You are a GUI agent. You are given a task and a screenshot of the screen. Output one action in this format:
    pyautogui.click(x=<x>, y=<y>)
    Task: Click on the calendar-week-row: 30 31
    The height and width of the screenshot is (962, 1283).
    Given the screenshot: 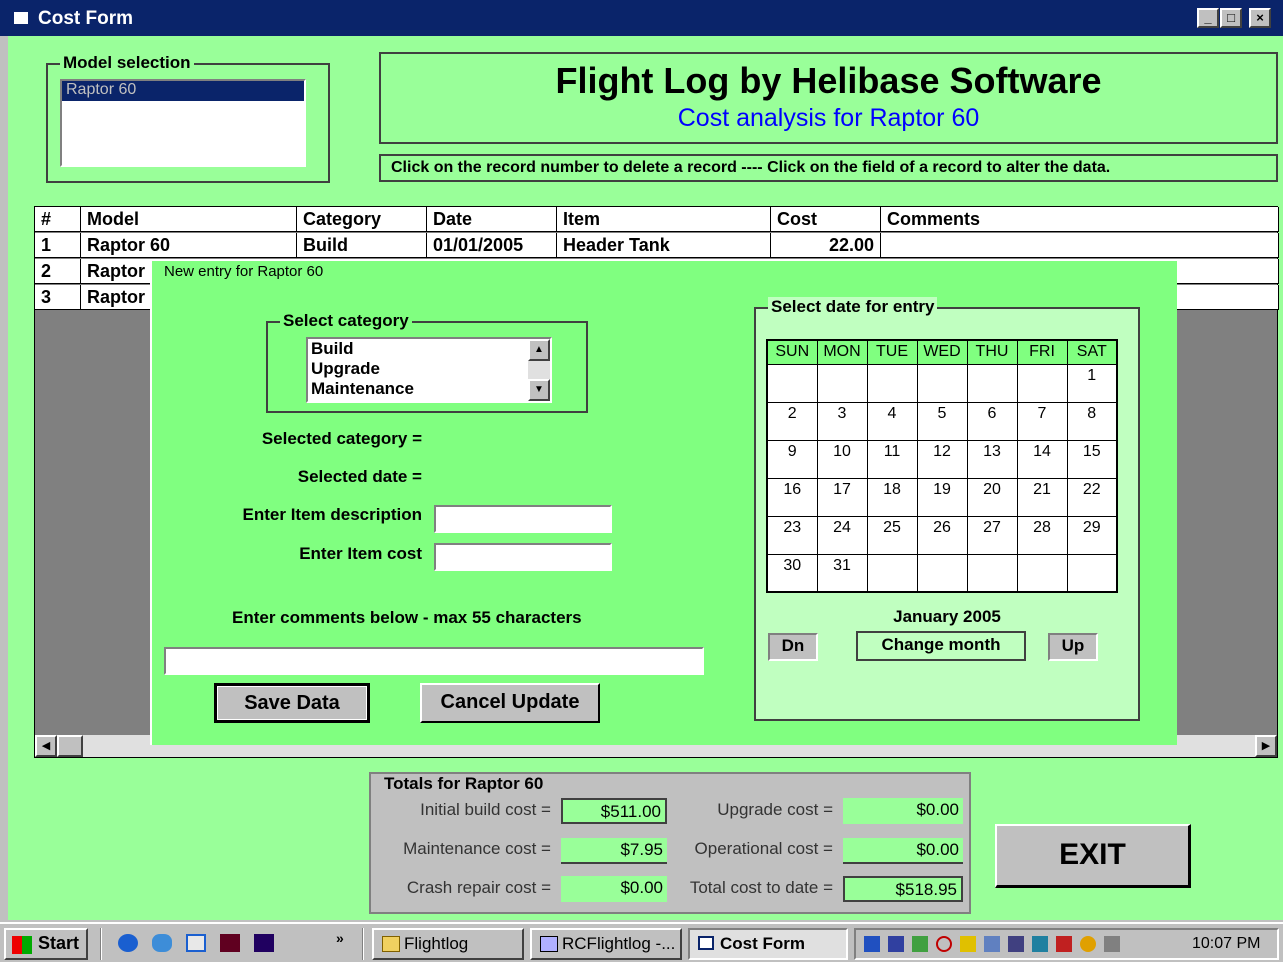 What is the action you would take?
    pyautogui.click(x=942, y=573)
    